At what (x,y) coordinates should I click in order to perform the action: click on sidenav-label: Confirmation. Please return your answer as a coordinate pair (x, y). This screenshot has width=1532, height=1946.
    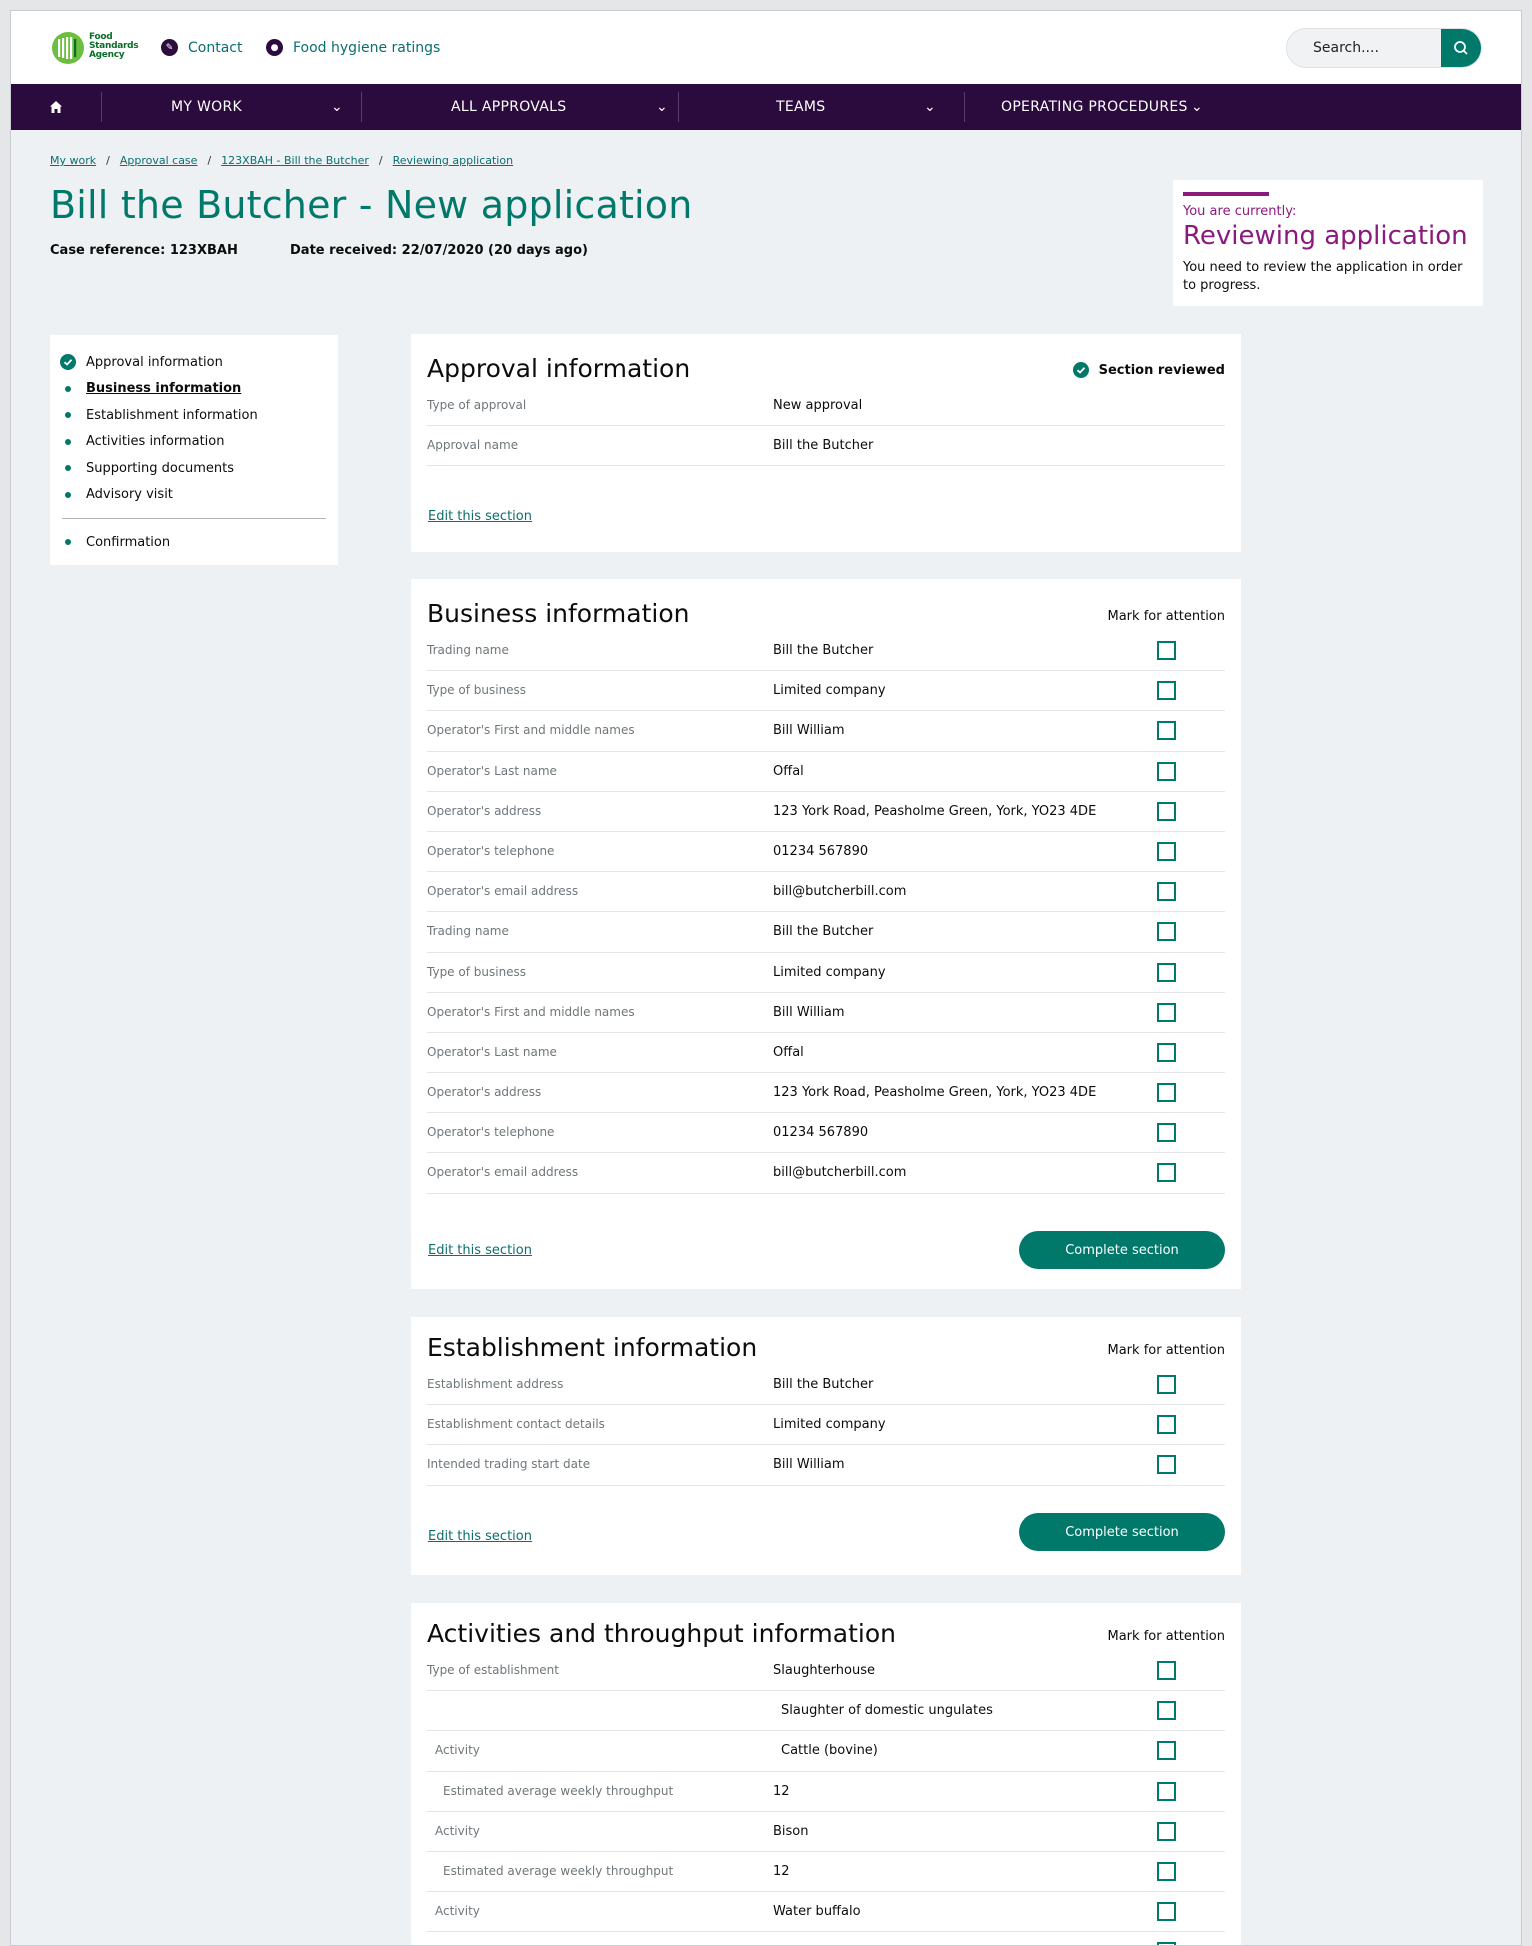
    Looking at the image, I should click on (128, 542).